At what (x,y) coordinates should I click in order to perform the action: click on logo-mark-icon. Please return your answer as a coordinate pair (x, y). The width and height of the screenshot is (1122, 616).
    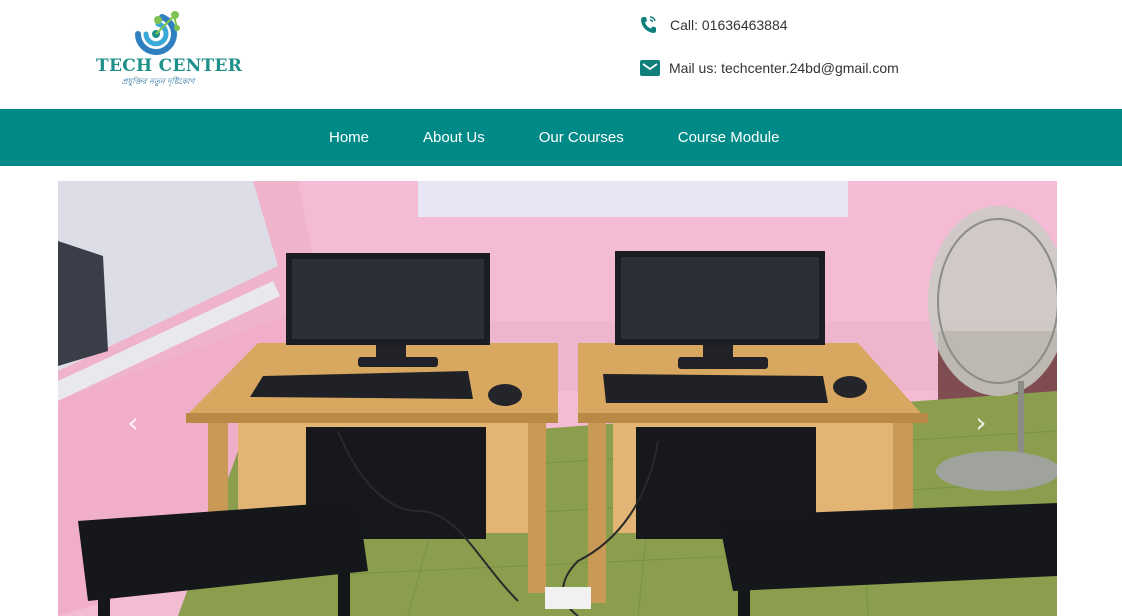
    Looking at the image, I should click on (157, 33).